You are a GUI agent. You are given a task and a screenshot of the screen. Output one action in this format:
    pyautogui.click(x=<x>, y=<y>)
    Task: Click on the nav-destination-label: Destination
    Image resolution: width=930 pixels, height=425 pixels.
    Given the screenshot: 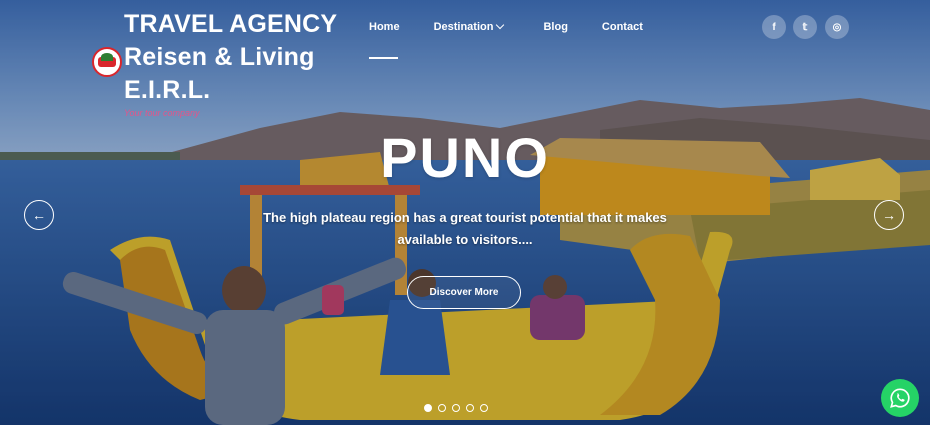 What is the action you would take?
    pyautogui.click(x=463, y=27)
    